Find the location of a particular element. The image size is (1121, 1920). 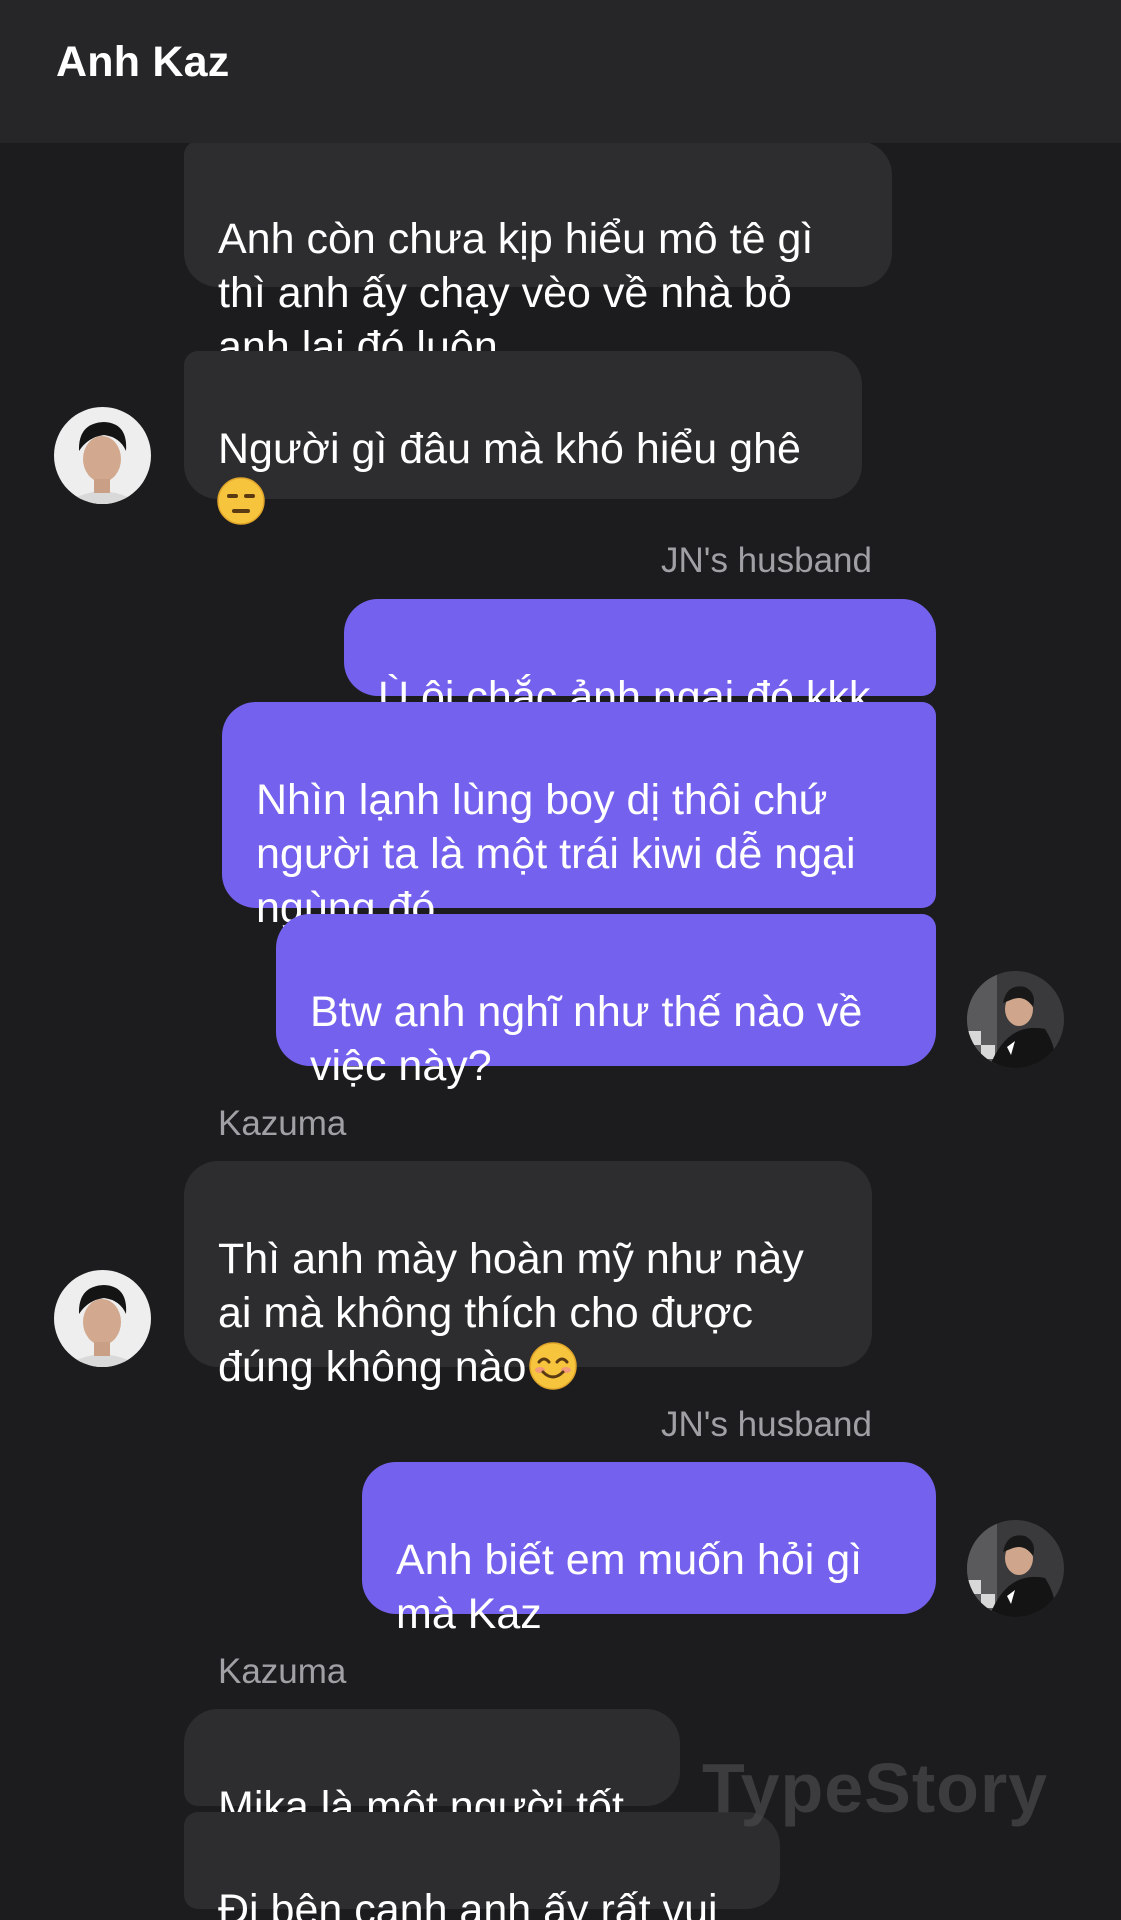

message-incoming: Mika là một người tốt is located at coordinates (432, 1770).